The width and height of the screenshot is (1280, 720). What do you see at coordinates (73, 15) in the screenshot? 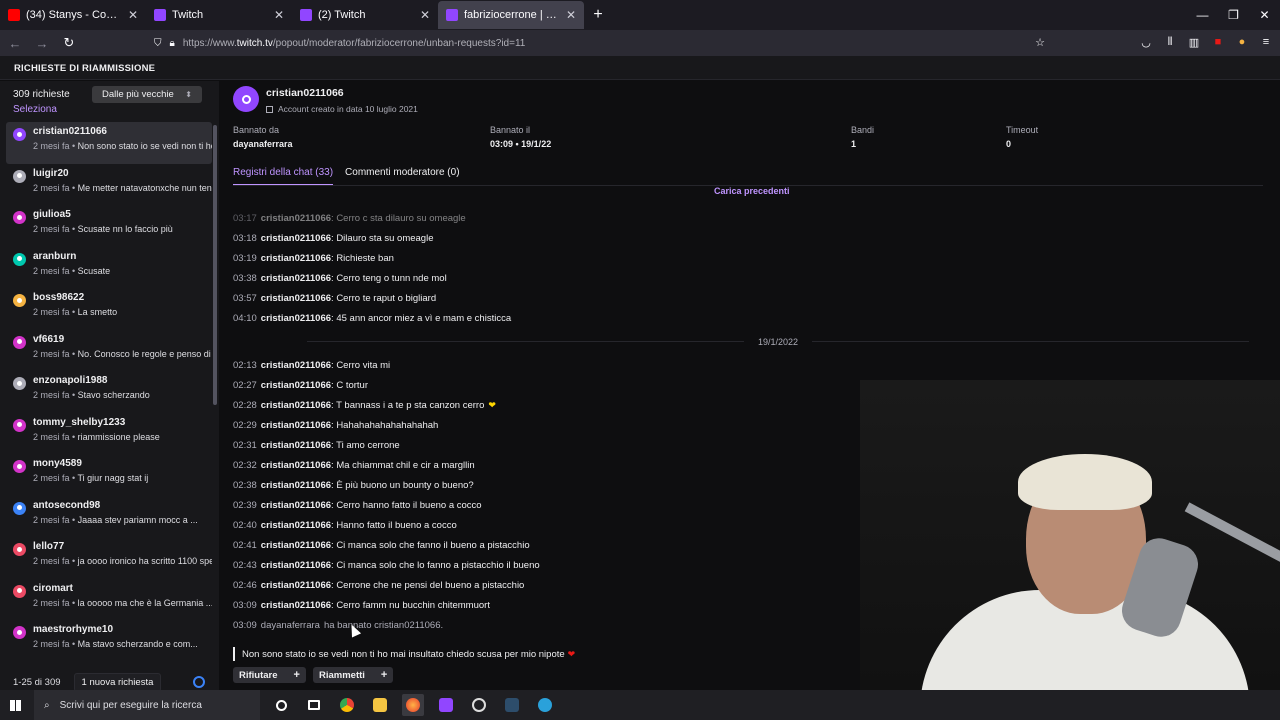
I see `browser-tab-1: (34) Stanys - Comm Foss Nient ✕` at bounding box center [73, 15].